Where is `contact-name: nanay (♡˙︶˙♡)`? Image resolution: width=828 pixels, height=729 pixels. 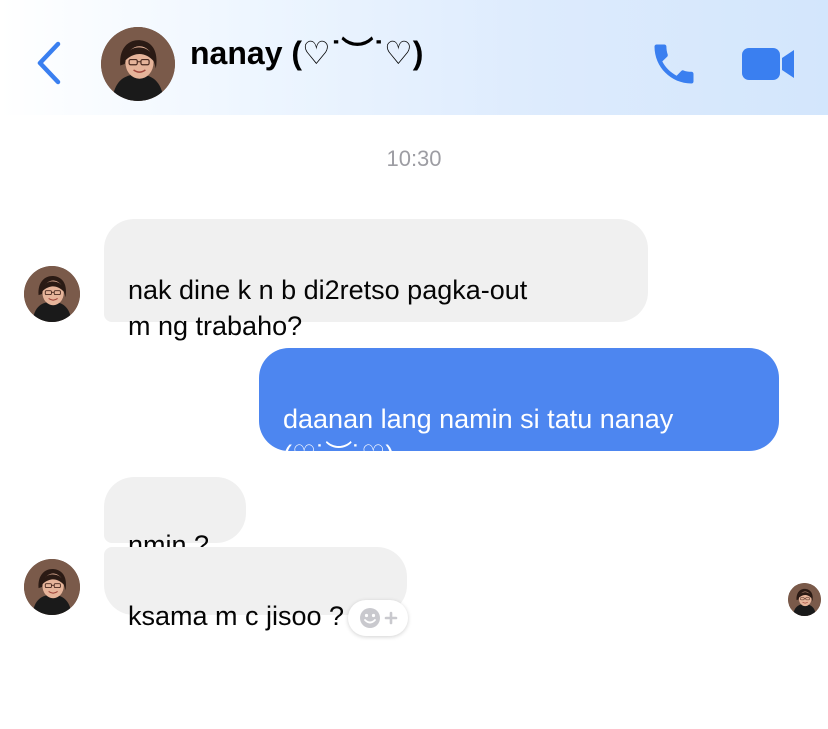 contact-name: nanay (♡˙︶˙♡) is located at coordinates (306, 51).